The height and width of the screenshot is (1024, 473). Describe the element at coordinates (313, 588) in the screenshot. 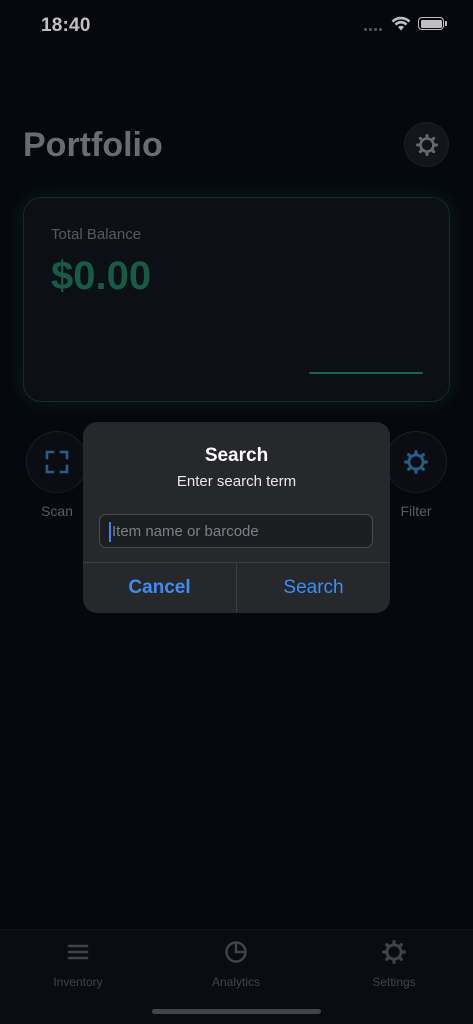

I see `search-button: Search` at that location.